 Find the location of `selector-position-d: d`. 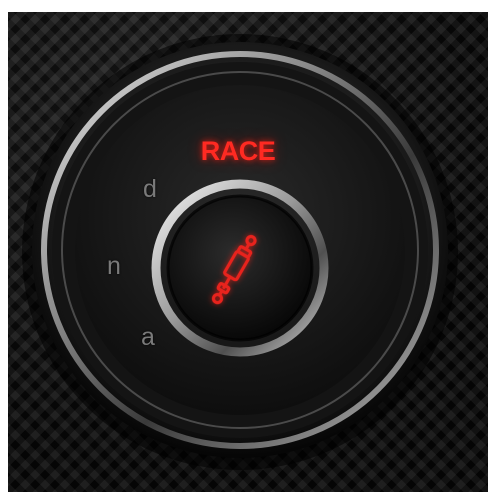

selector-position-d: d is located at coordinates (150, 189).